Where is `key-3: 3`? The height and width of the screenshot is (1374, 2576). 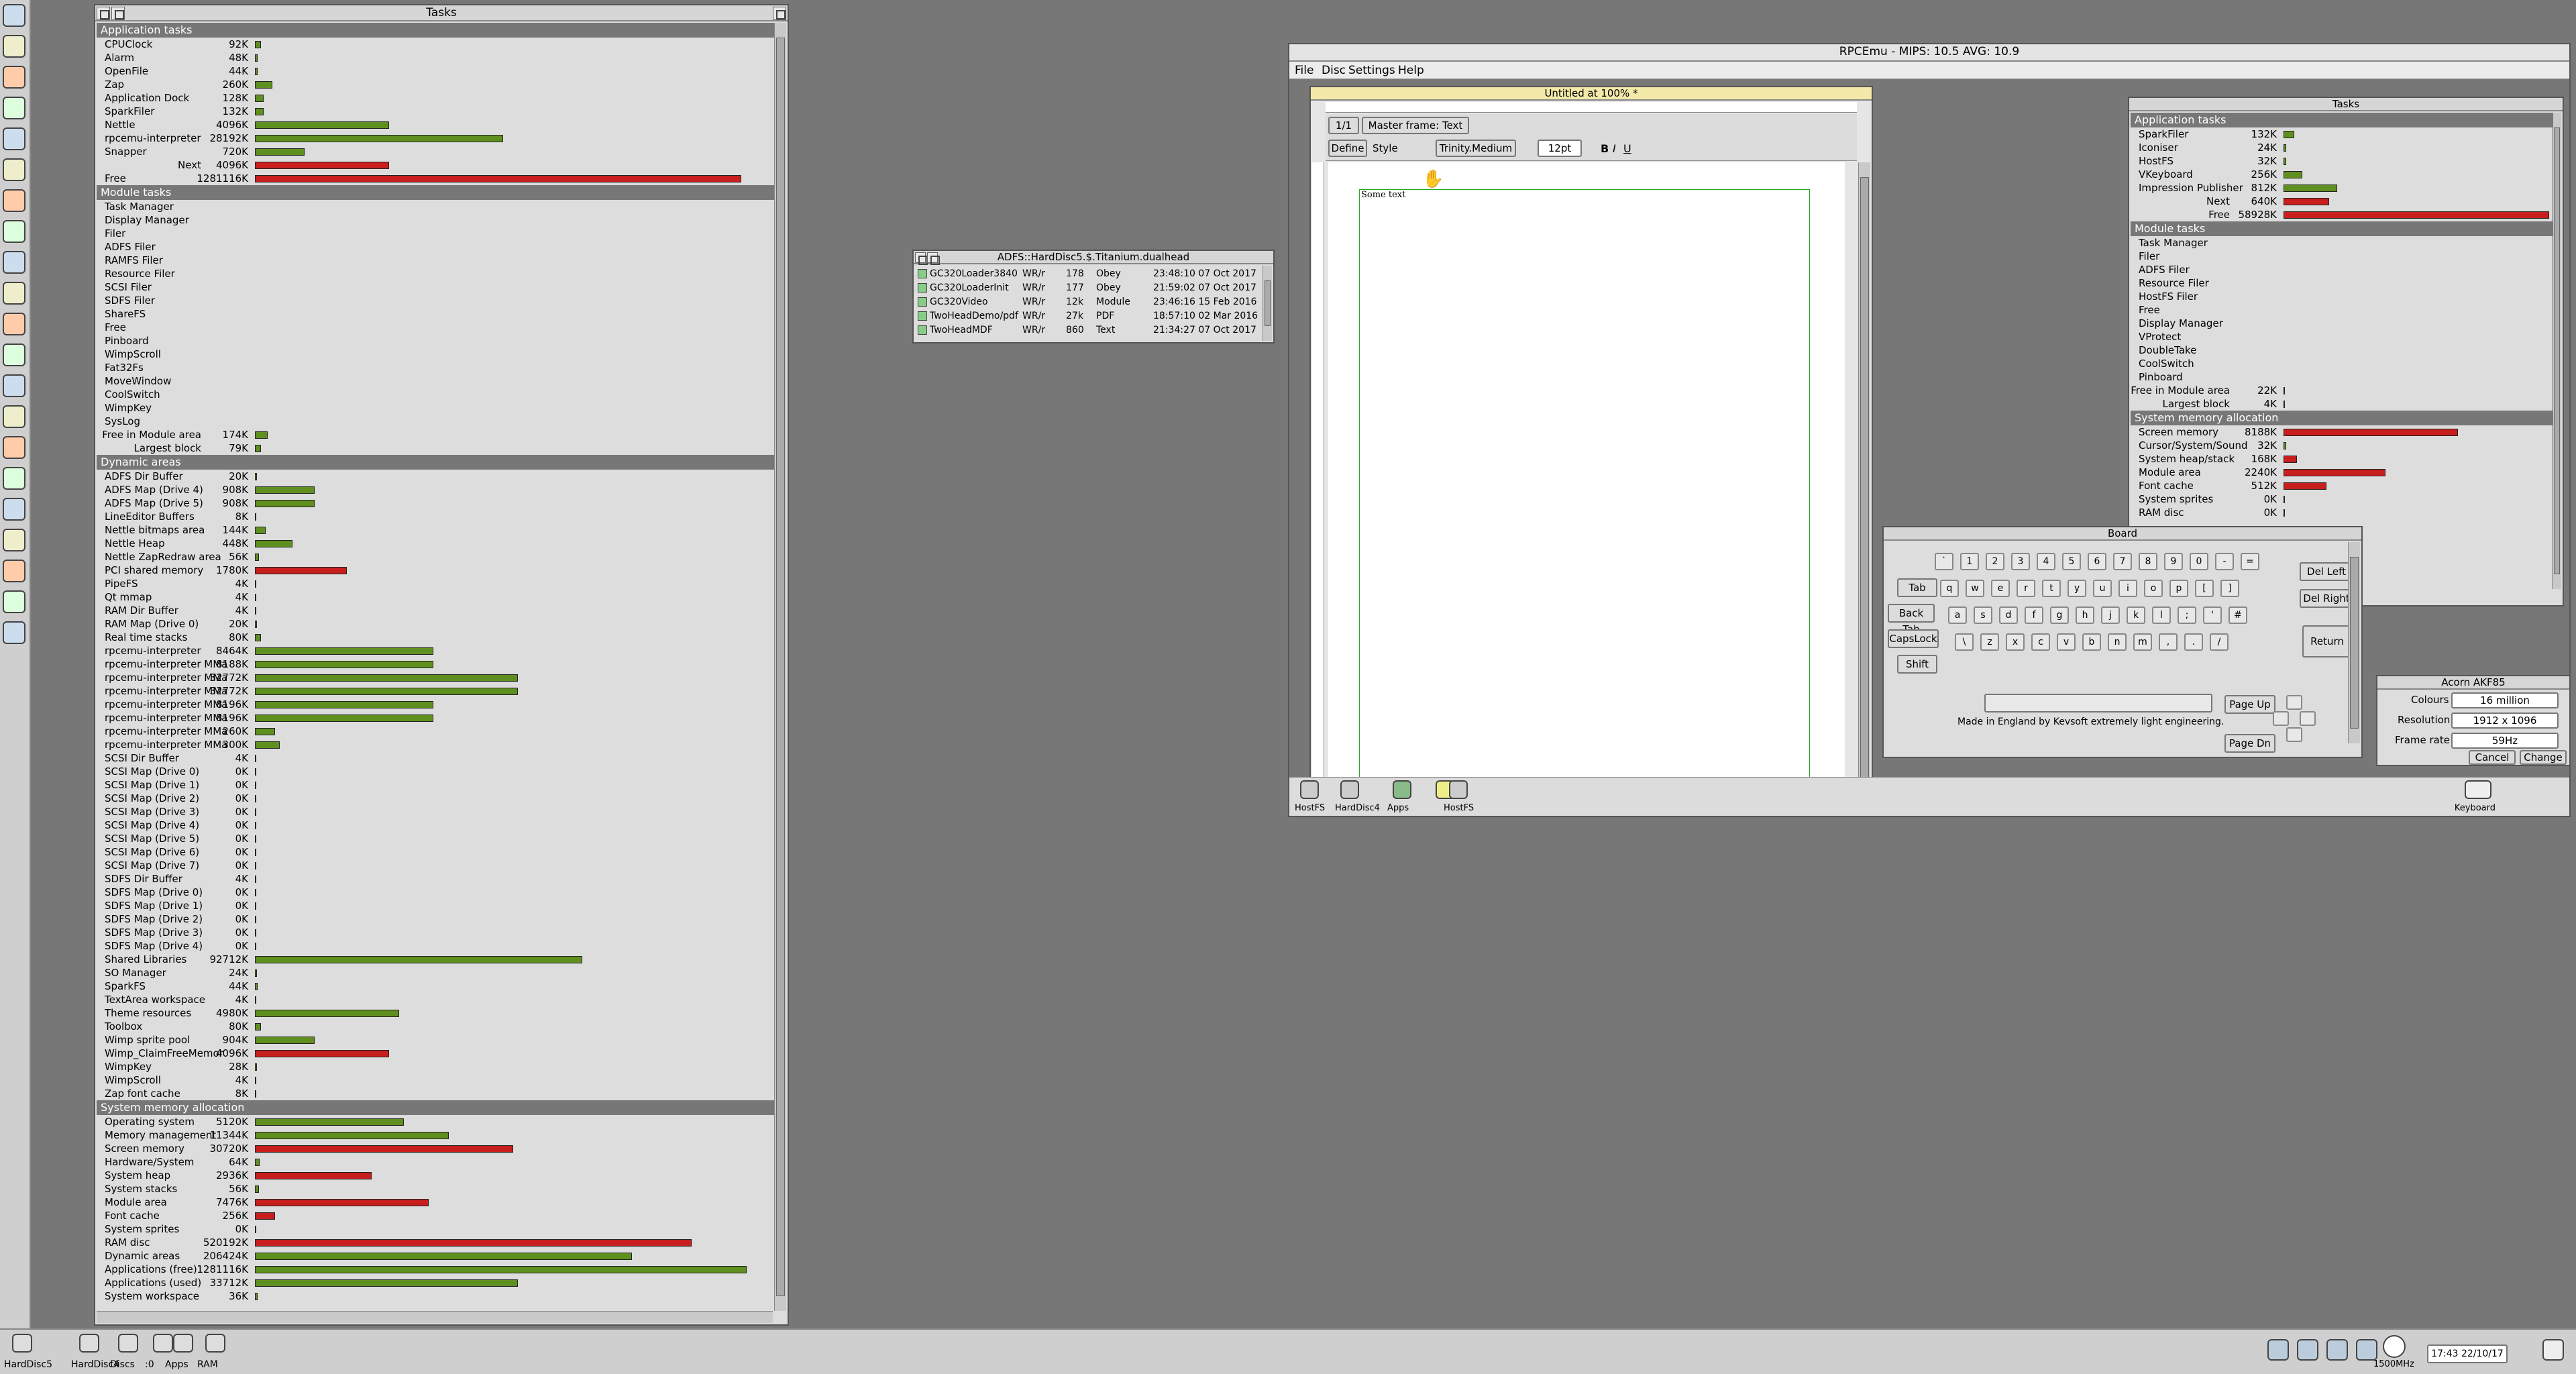
key-3: 3 is located at coordinates (2020, 561).